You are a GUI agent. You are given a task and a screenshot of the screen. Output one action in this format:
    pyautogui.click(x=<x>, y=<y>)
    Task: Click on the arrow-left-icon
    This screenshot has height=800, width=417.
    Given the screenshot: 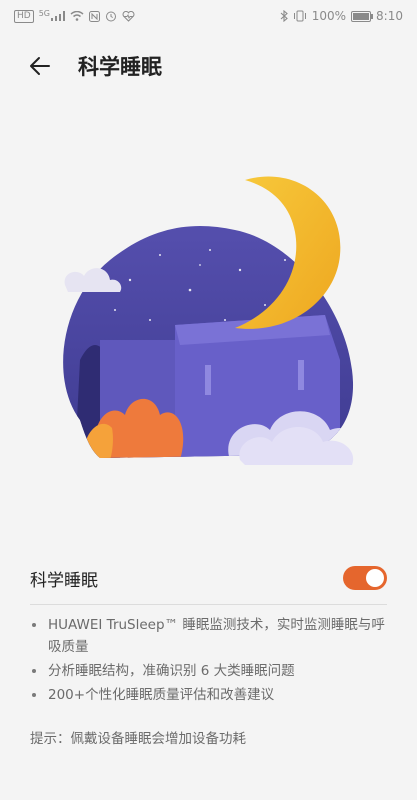 What is the action you would take?
    pyautogui.click(x=40, y=66)
    